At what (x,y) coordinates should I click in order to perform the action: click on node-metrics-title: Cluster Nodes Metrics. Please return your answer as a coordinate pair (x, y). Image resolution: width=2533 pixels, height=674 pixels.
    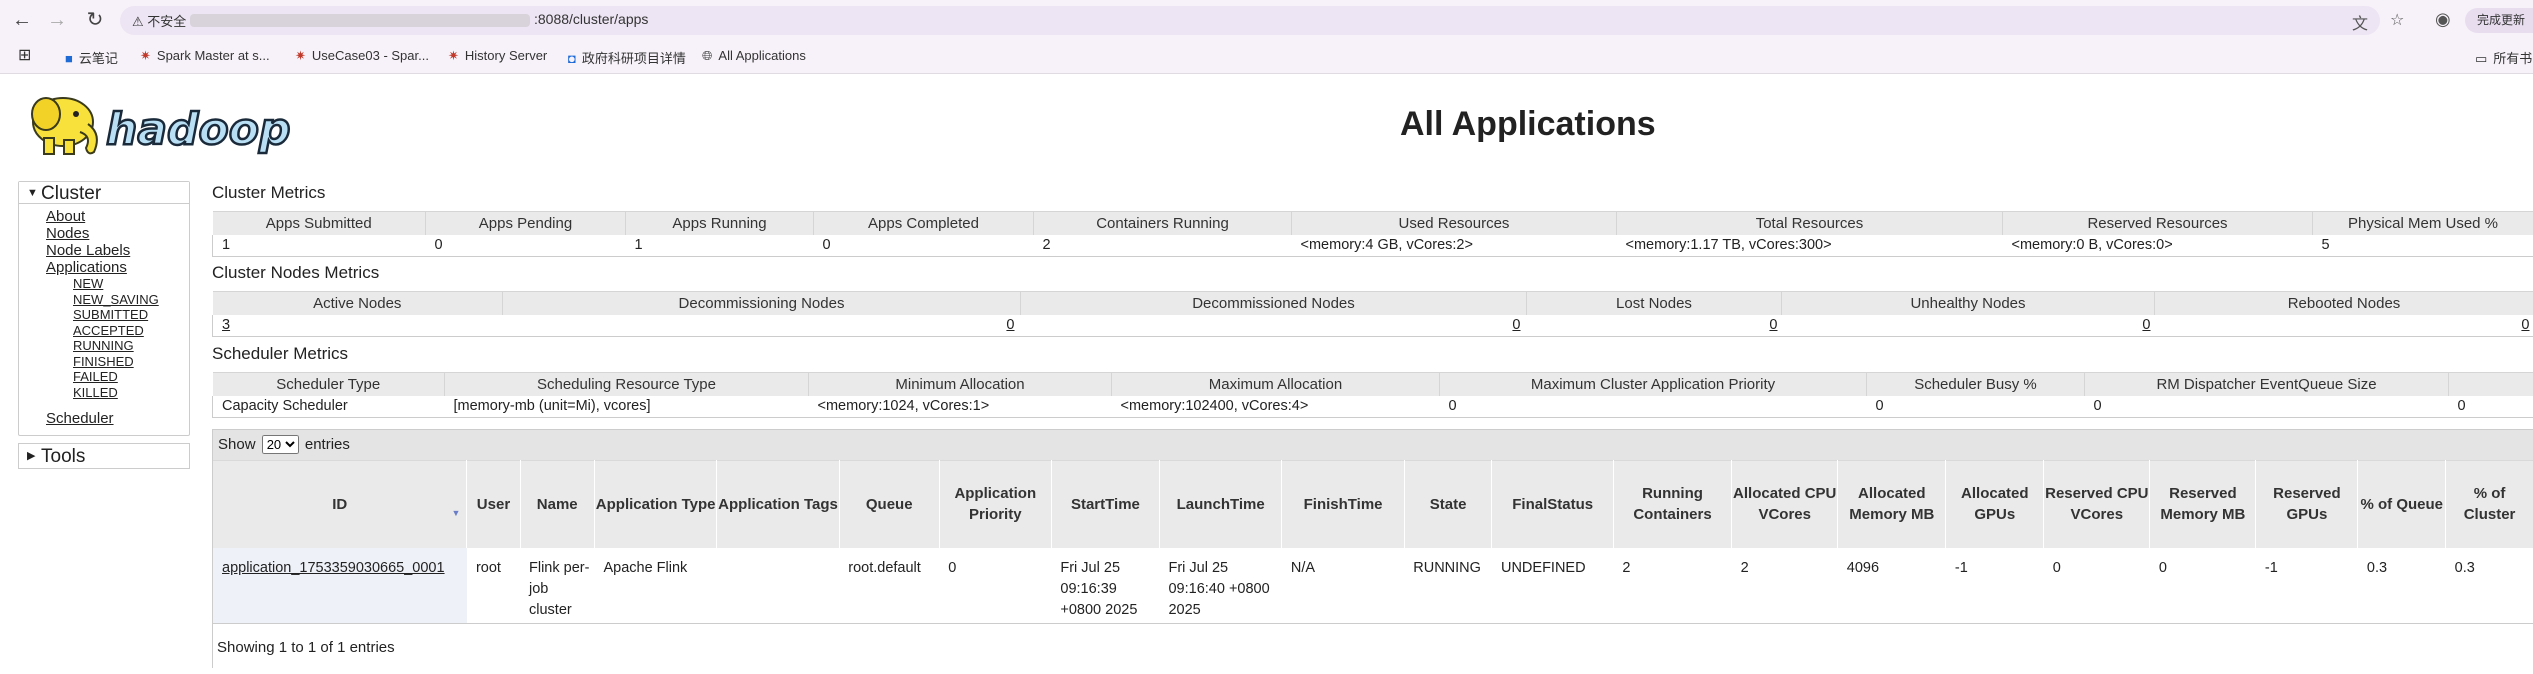
    Looking at the image, I should click on (295, 273).